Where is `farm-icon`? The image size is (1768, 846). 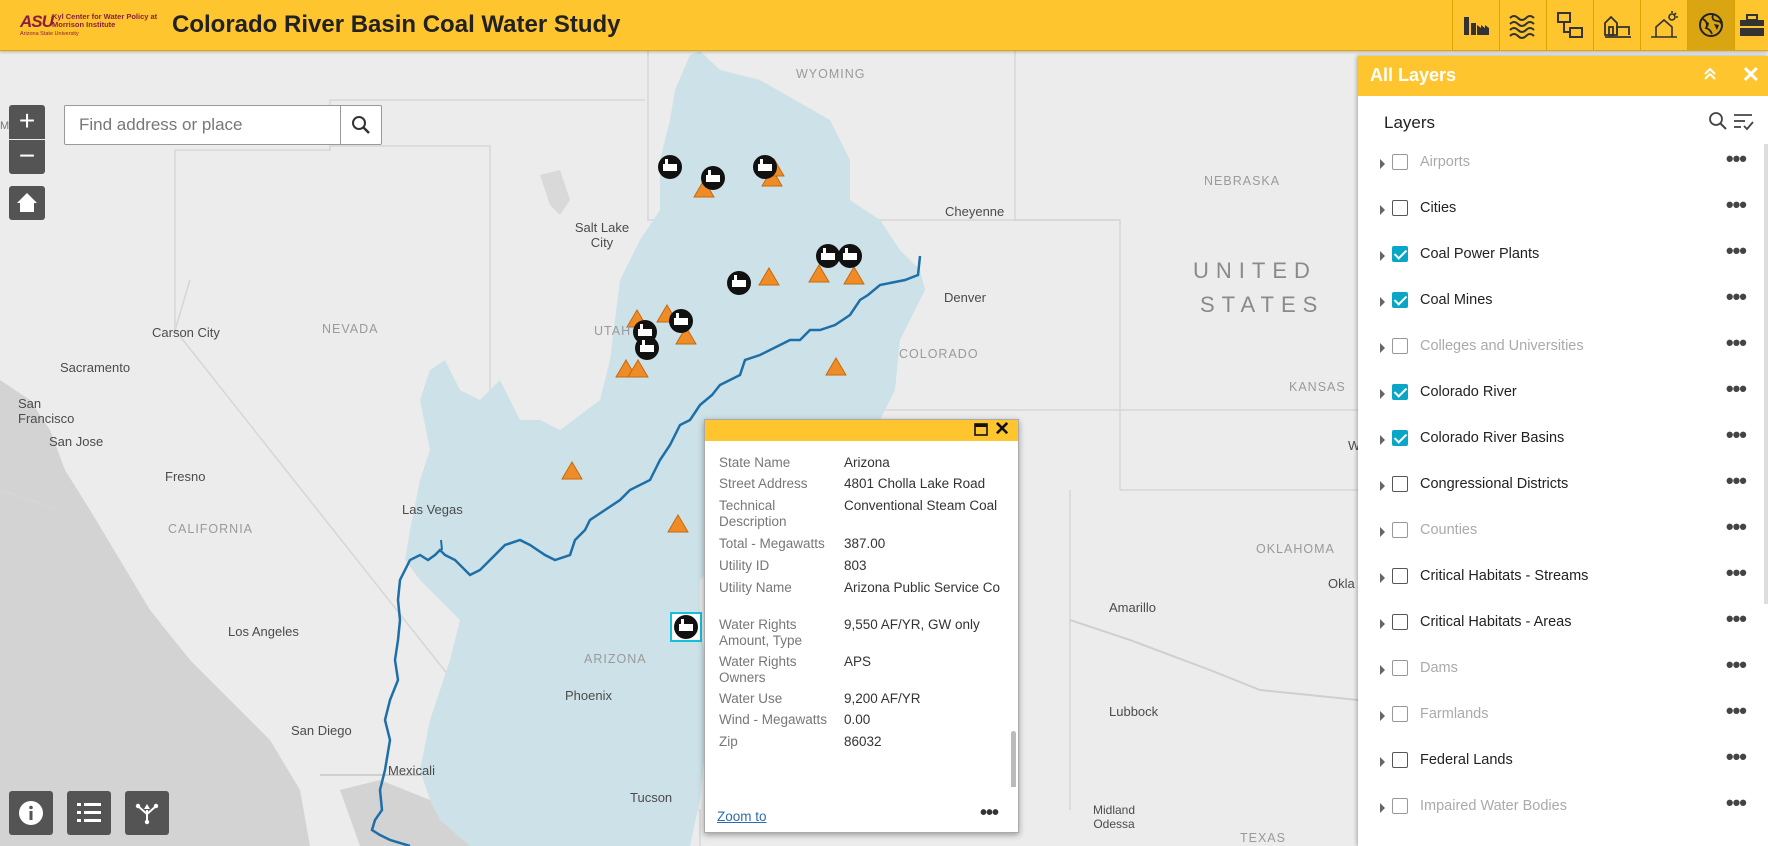 farm-icon is located at coordinates (1617, 26).